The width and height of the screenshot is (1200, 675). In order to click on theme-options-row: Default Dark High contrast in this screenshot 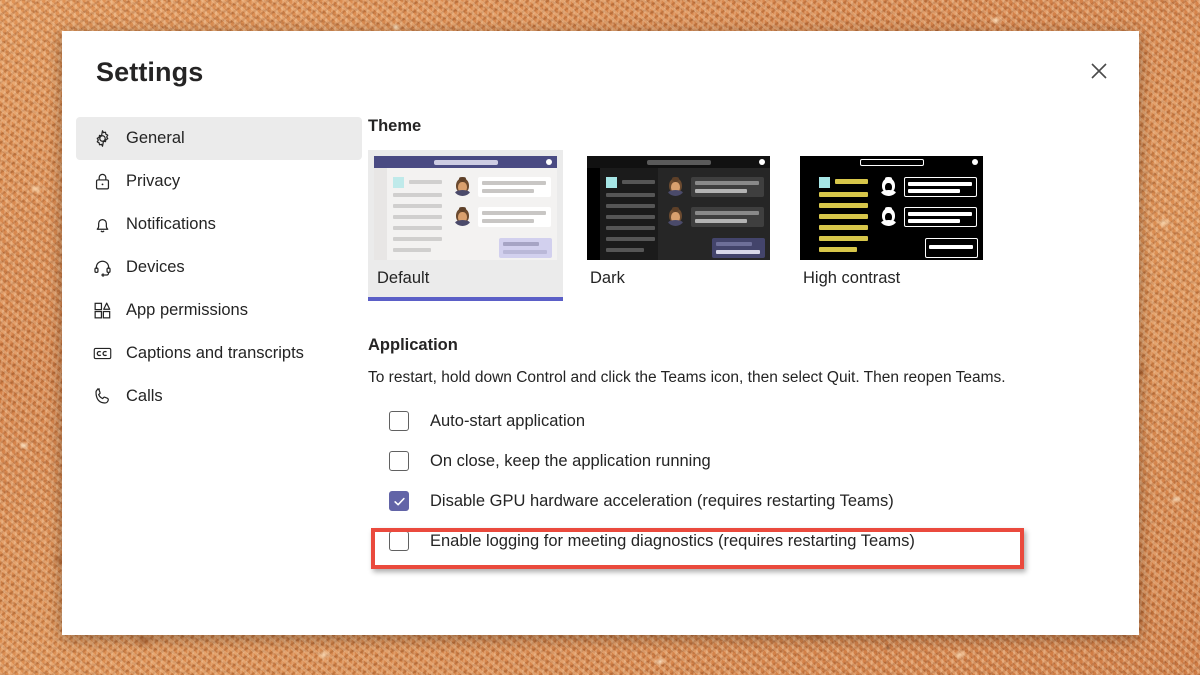, I will do `click(753, 225)`.